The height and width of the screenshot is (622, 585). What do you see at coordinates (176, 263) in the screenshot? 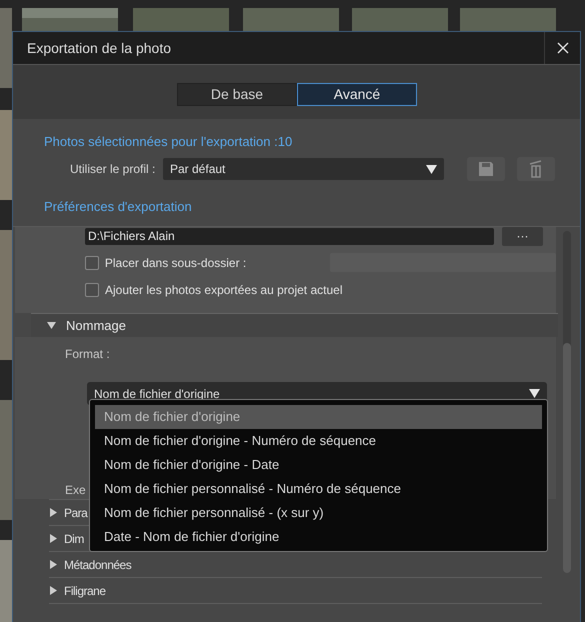
I see `checkbox-label: Placer dans sous-dossier :` at bounding box center [176, 263].